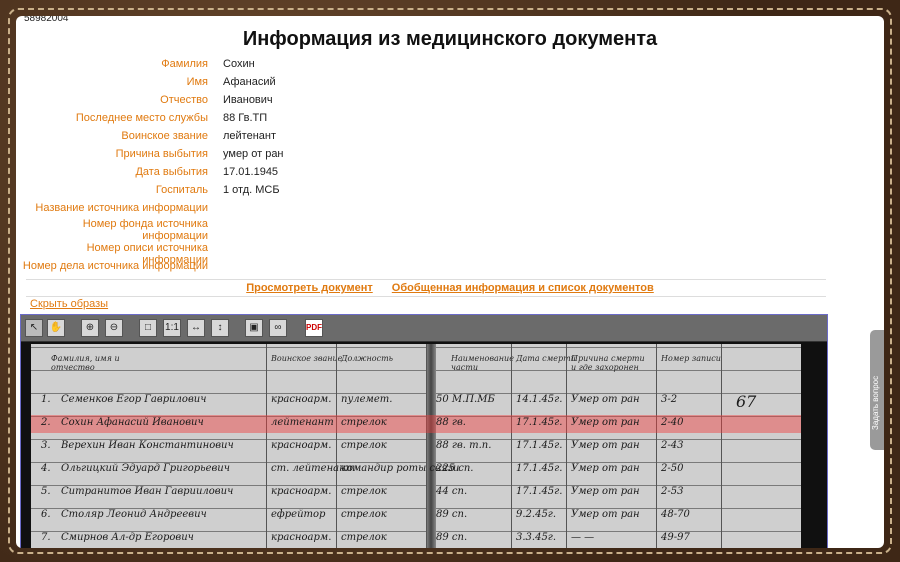 The height and width of the screenshot is (562, 900). What do you see at coordinates (148, 328) in the screenshot?
I see `fit-page-icon: □` at bounding box center [148, 328].